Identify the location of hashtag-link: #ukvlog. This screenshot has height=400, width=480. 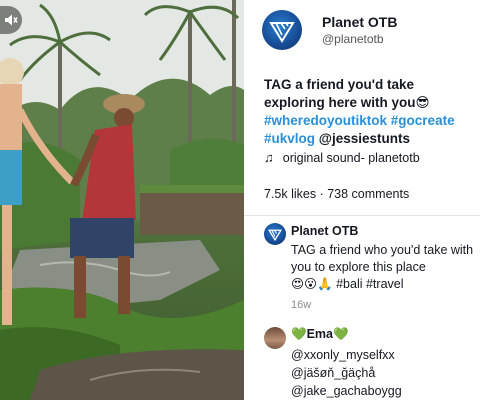
(289, 138).